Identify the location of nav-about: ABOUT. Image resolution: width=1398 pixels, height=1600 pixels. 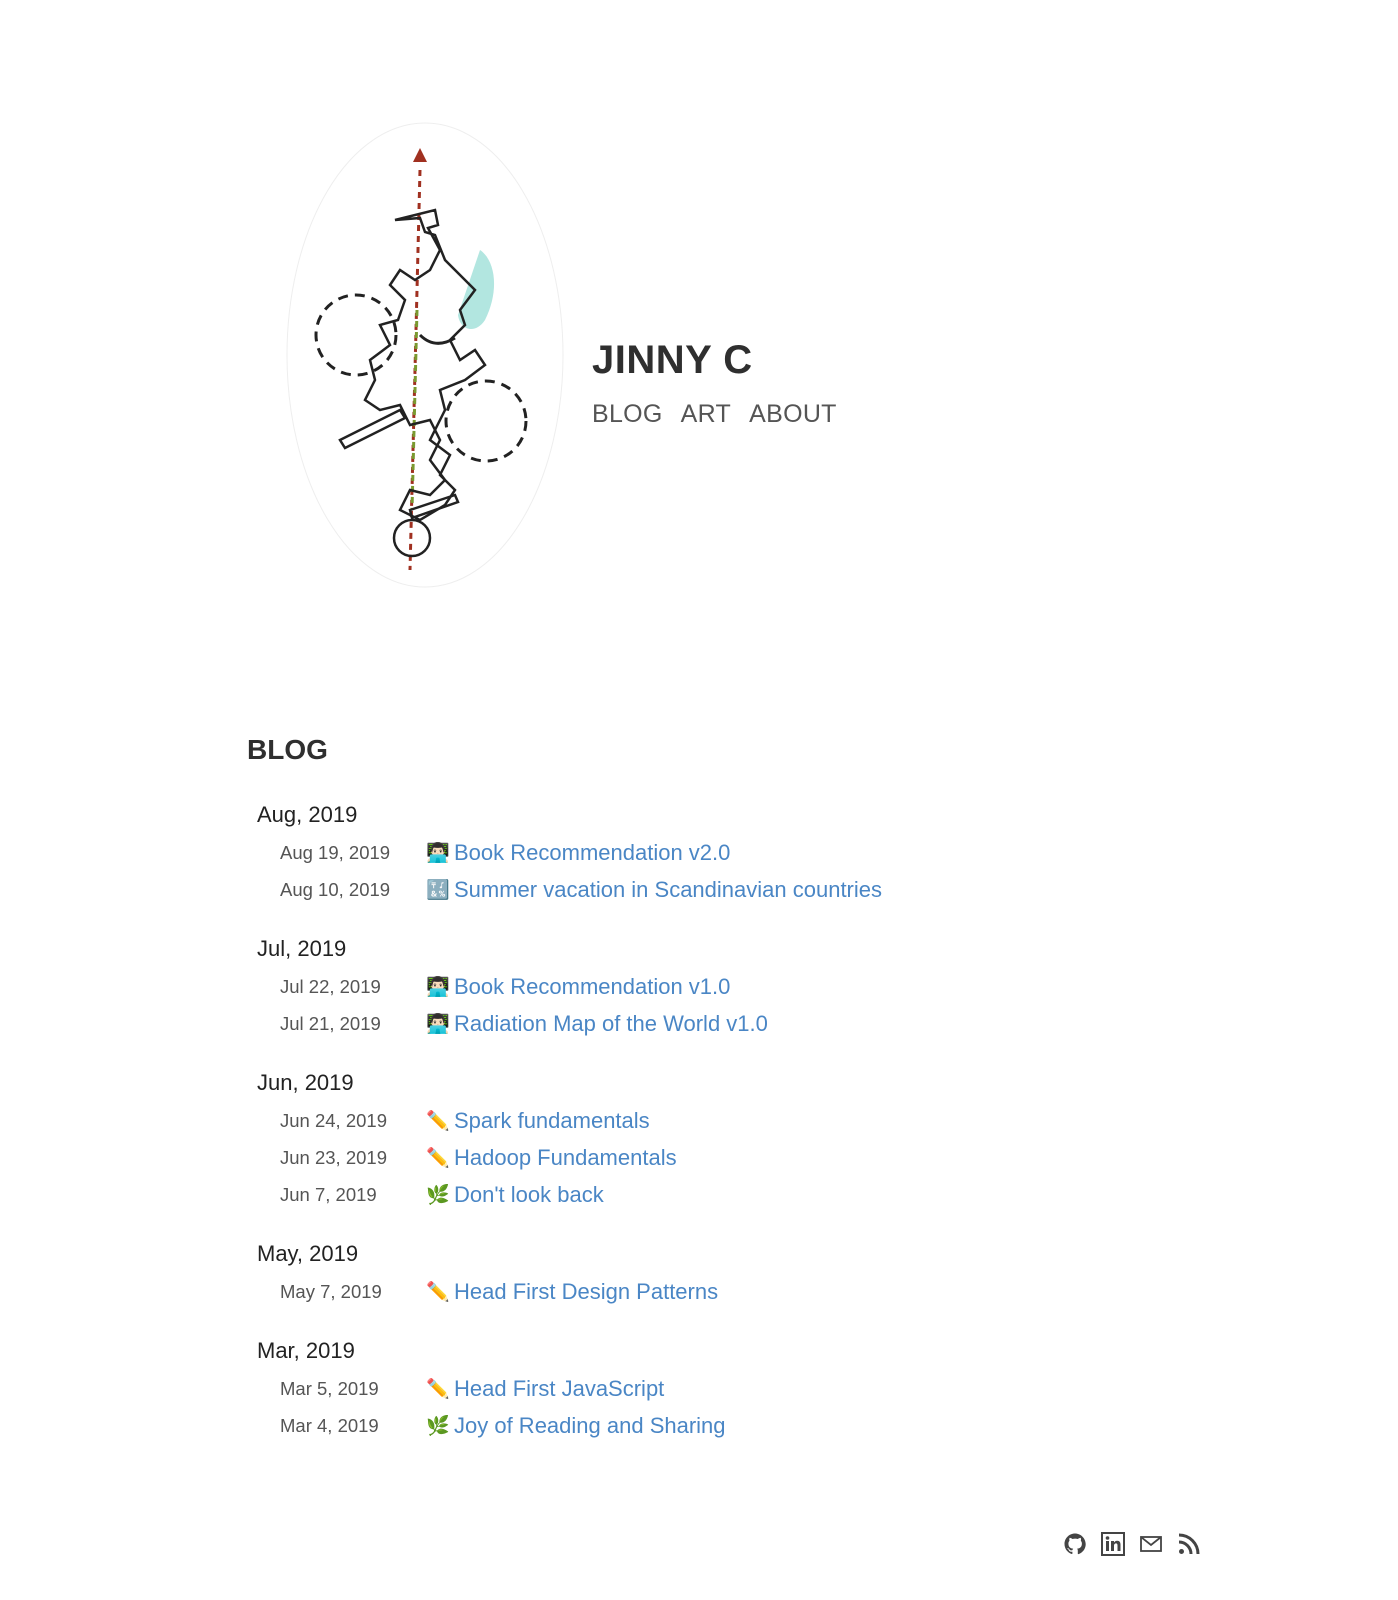
(793, 414).